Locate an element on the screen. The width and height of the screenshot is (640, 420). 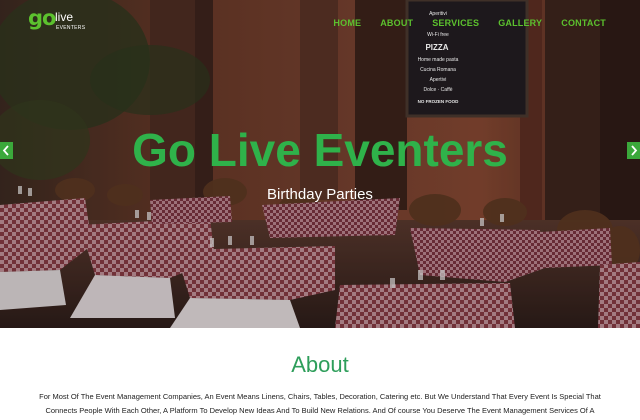
svg-text: NO FROZEN FOOD is located at coordinates (438, 101).